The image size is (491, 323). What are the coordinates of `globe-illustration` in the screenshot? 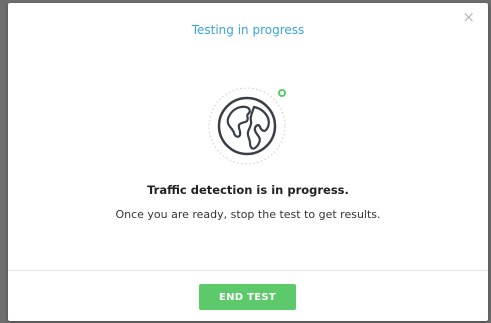 It's located at (249, 128).